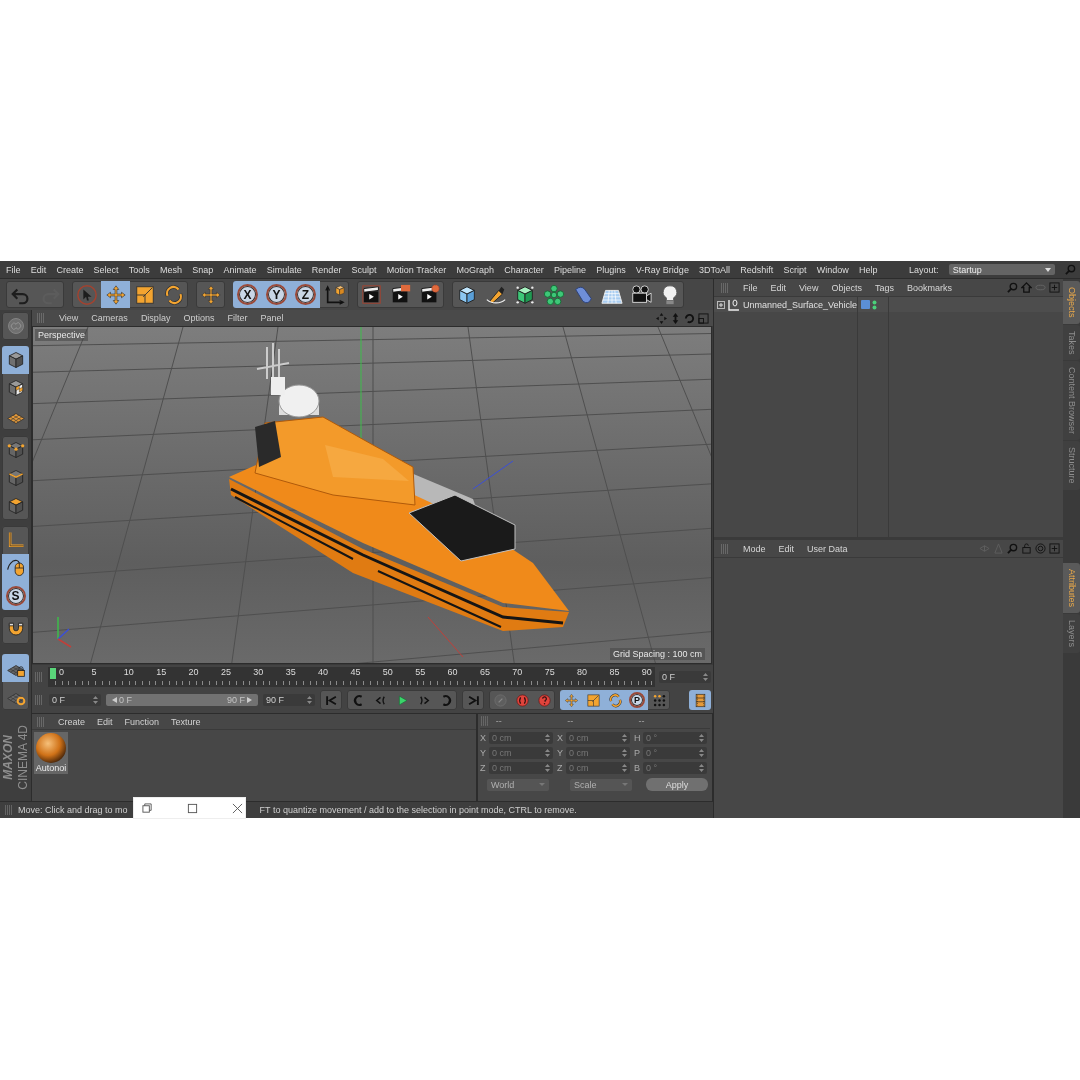 Image resolution: width=1080 pixels, height=1080 pixels. What do you see at coordinates (553, 294) in the screenshot?
I see `flower-cluster-icon` at bounding box center [553, 294].